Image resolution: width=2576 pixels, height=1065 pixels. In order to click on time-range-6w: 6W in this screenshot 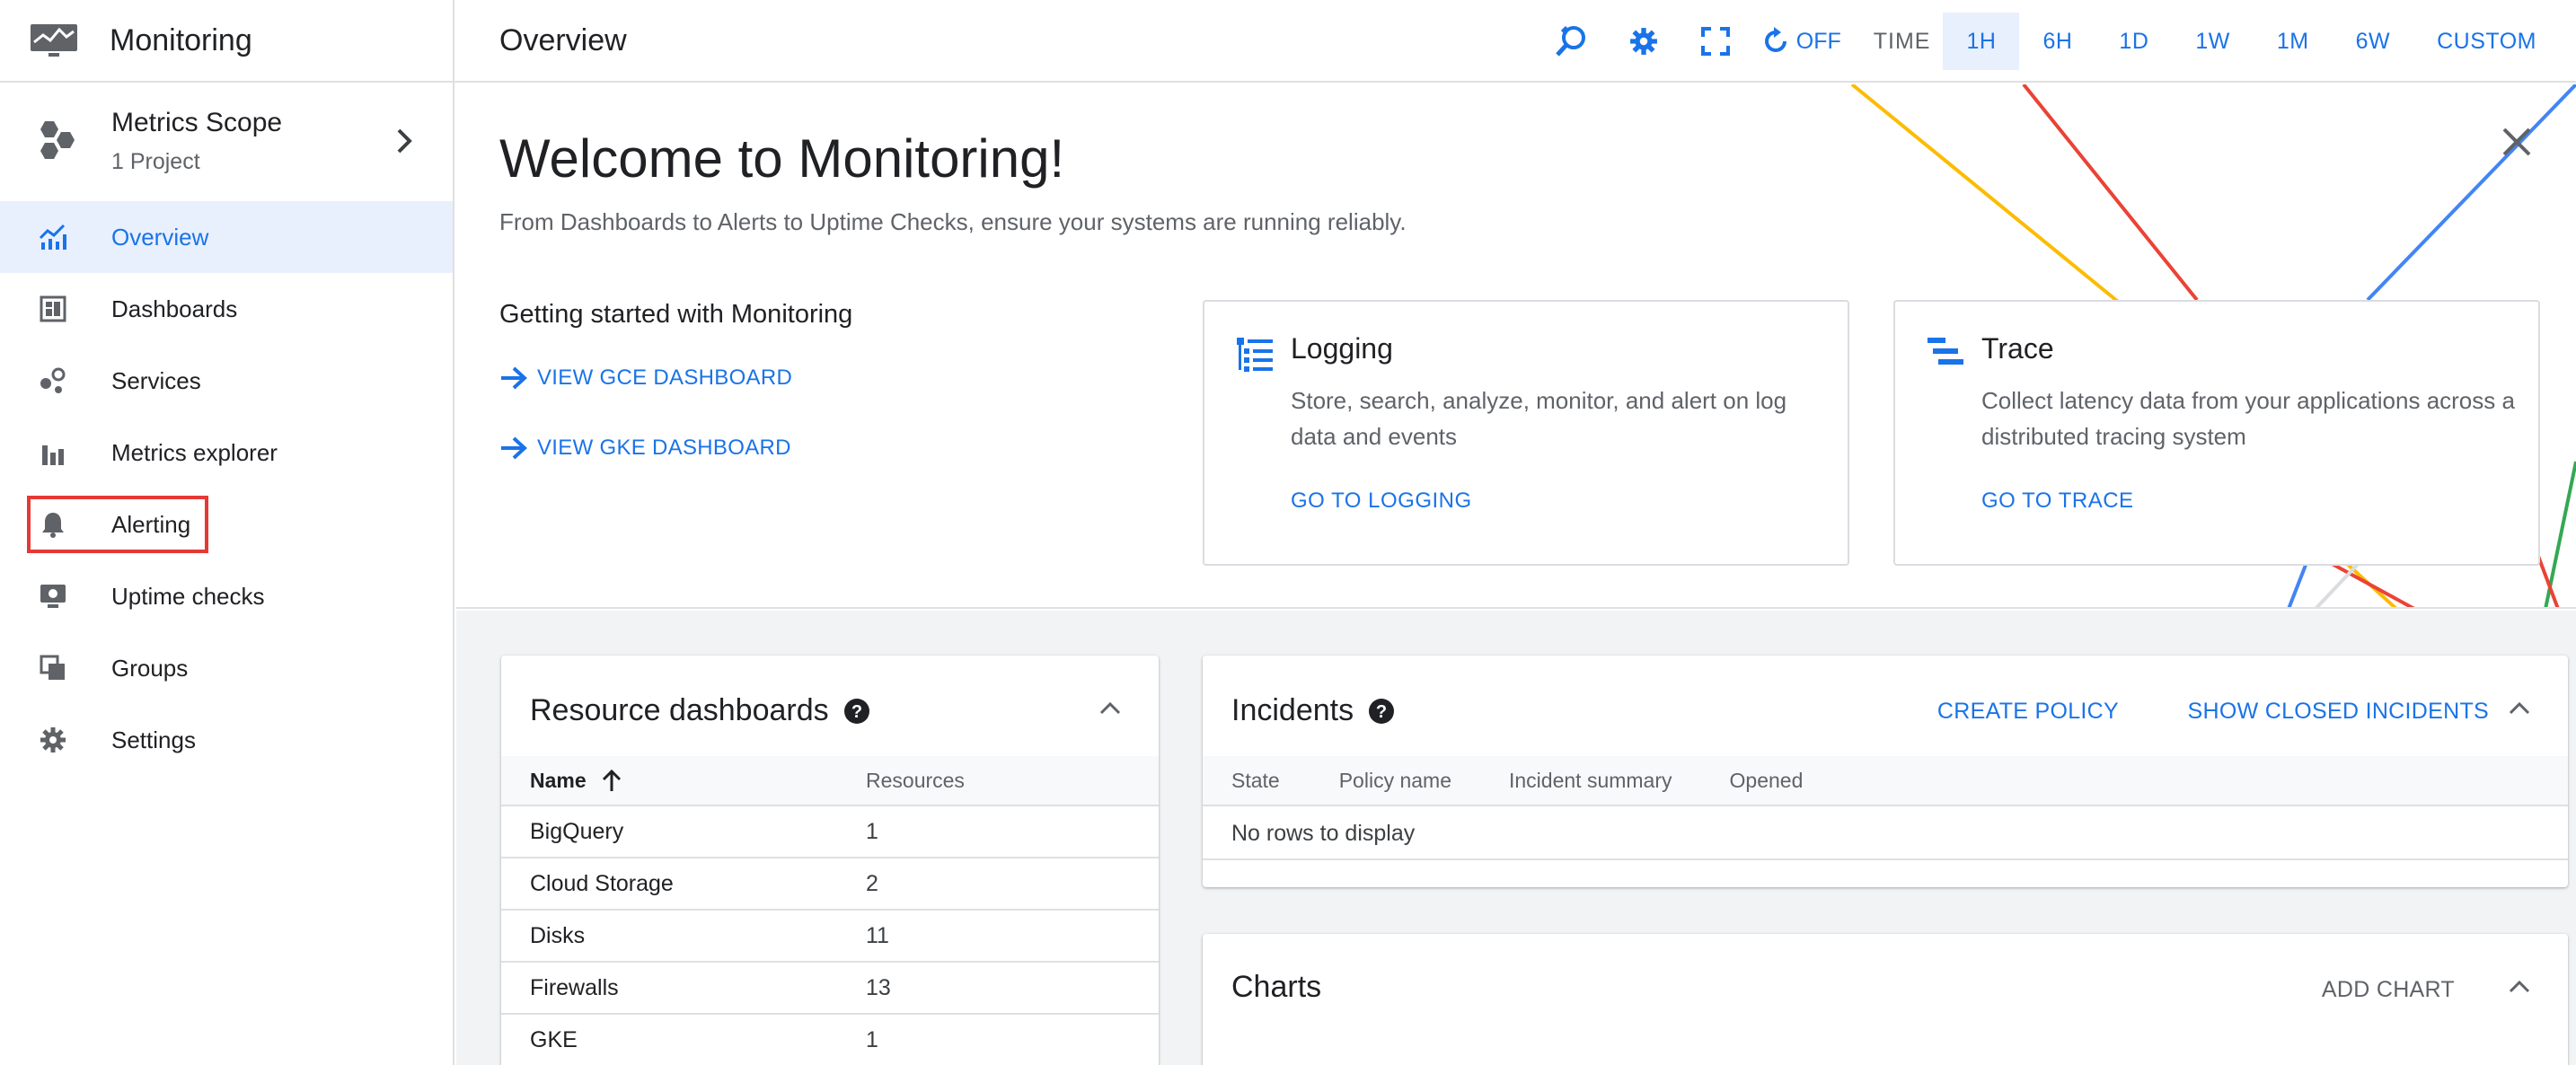, I will do `click(2373, 41)`.